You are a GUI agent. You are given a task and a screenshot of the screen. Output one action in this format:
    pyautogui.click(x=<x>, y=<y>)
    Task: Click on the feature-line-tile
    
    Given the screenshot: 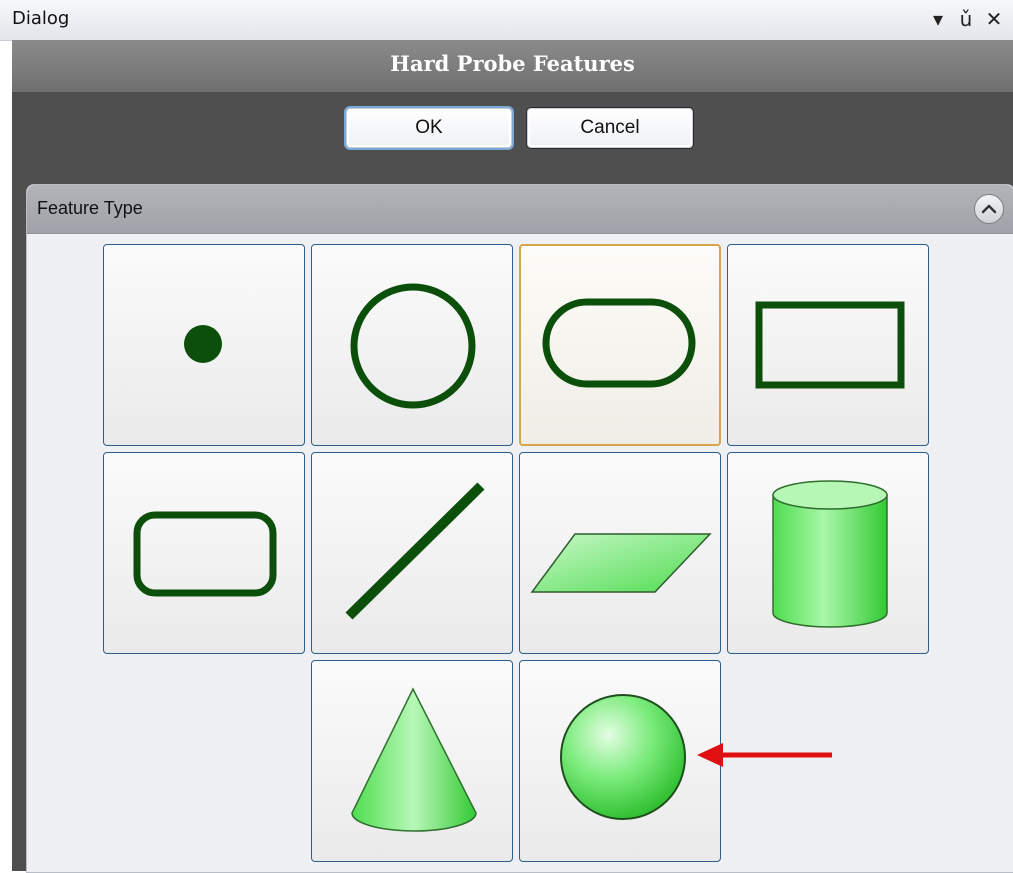 What is the action you would take?
    pyautogui.click(x=412, y=553)
    